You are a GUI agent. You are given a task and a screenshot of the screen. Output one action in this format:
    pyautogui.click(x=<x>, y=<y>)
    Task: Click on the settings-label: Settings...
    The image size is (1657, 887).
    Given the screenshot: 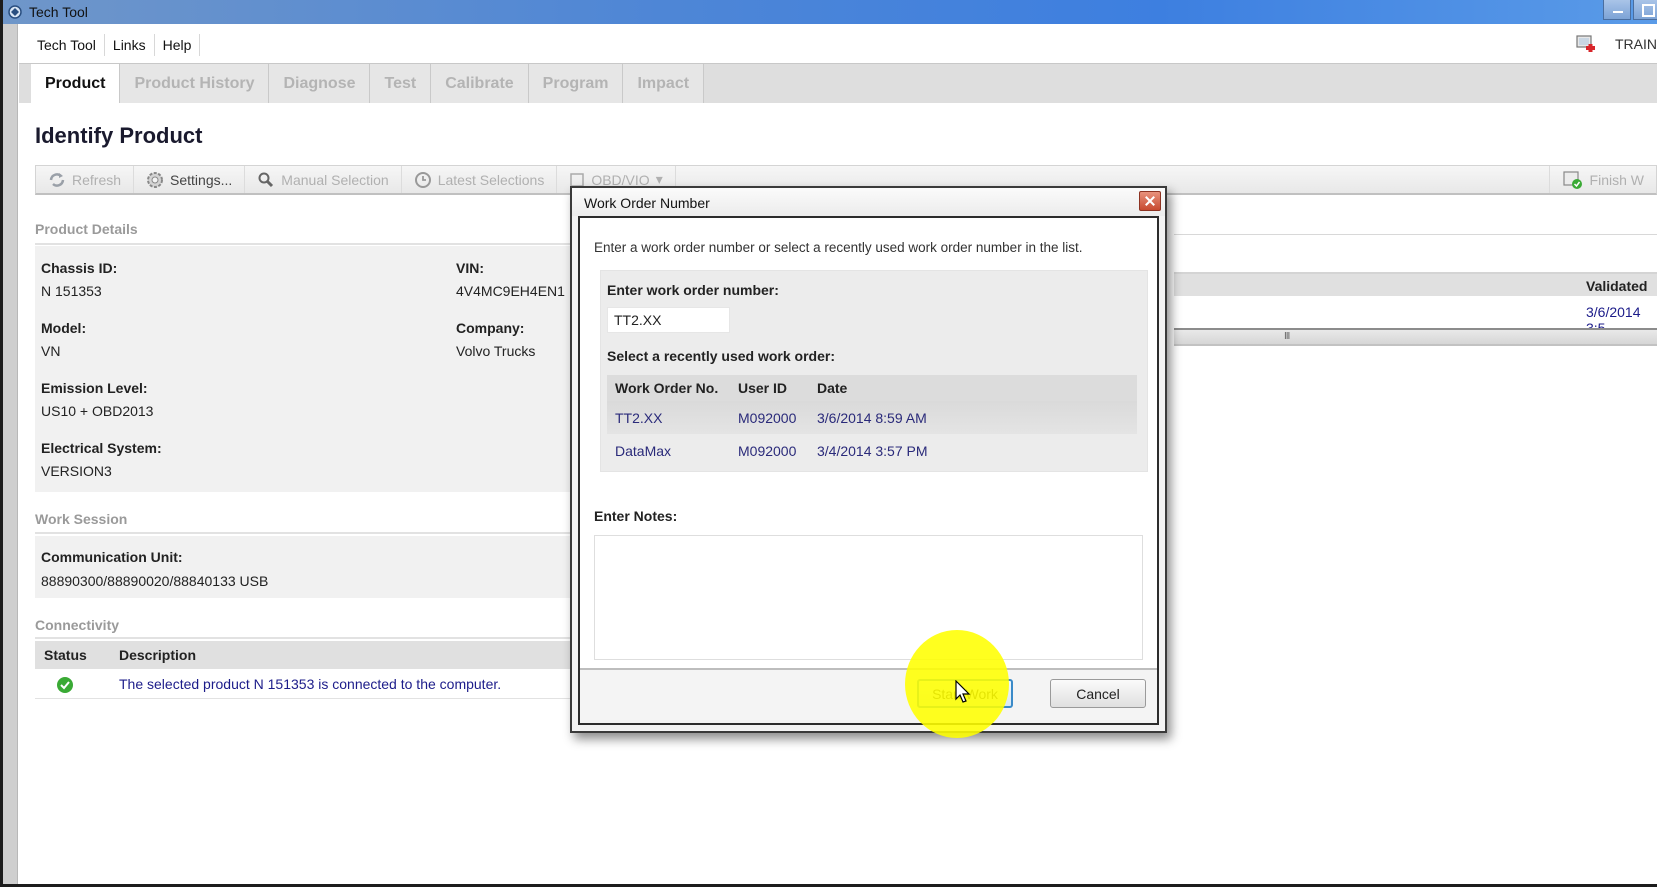 What is the action you would take?
    pyautogui.click(x=201, y=179)
    